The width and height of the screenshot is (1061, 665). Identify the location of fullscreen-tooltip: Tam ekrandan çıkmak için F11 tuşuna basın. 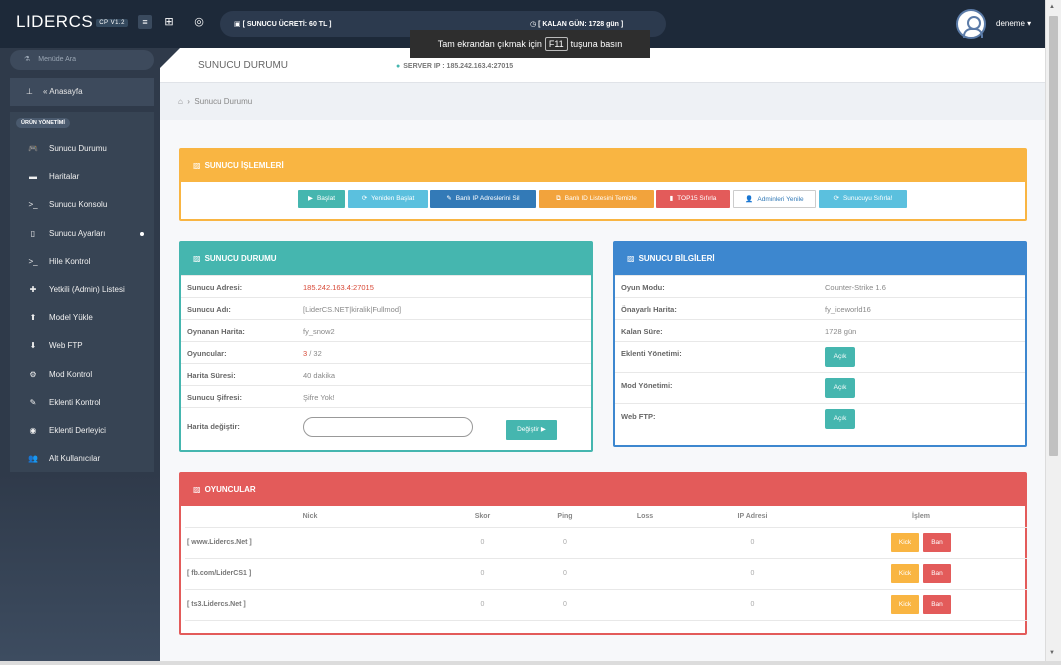
(530, 44).